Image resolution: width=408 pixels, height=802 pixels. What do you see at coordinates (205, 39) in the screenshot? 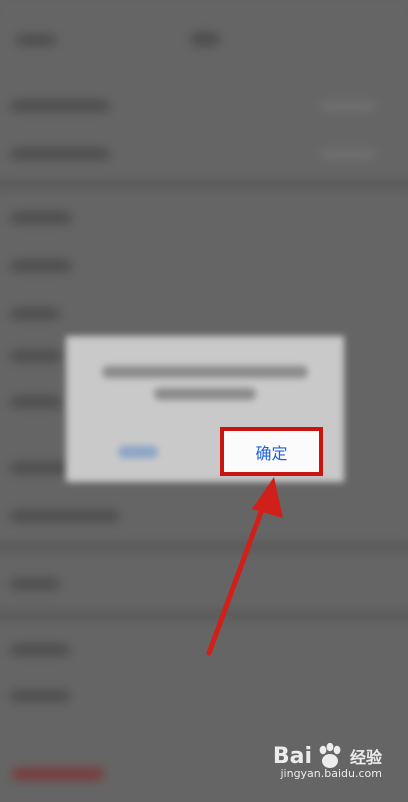
I see `page-title` at bounding box center [205, 39].